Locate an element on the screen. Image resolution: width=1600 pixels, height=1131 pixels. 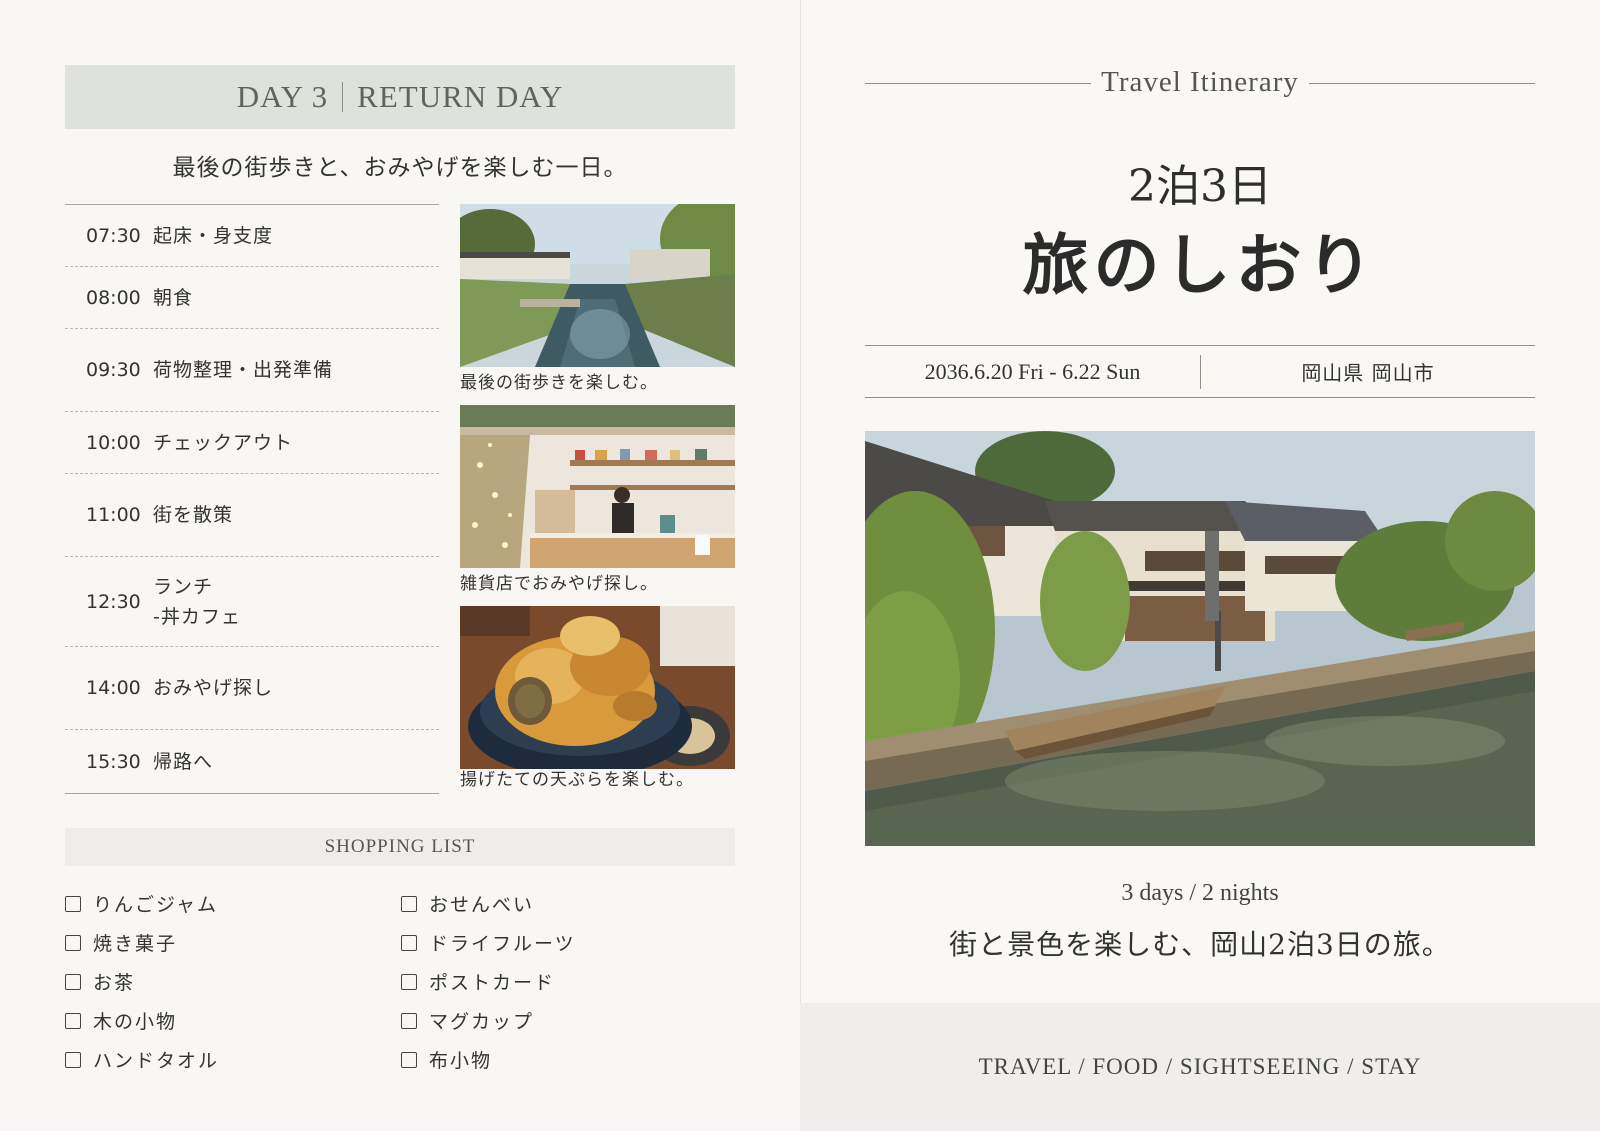
canal-photo is located at coordinates (597, 285).